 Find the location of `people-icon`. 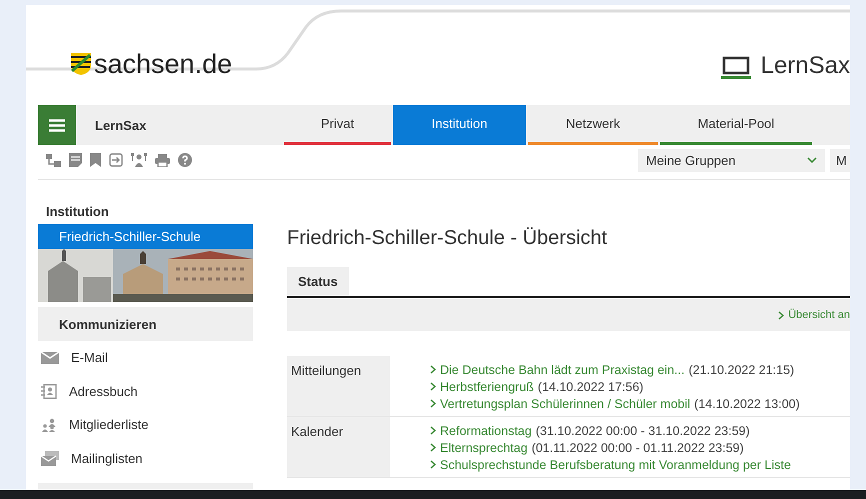

people-icon is located at coordinates (49, 425).